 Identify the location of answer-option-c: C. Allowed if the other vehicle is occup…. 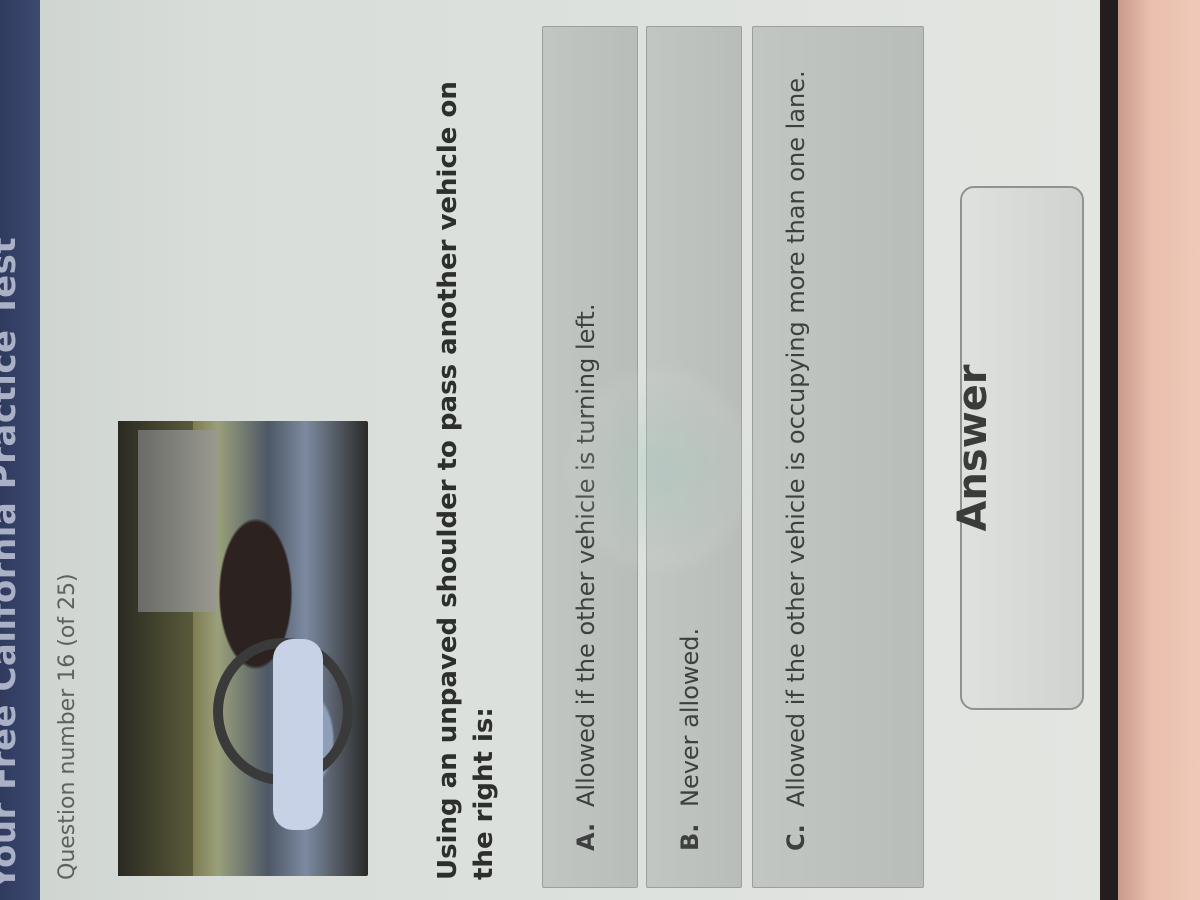
(838, 457).